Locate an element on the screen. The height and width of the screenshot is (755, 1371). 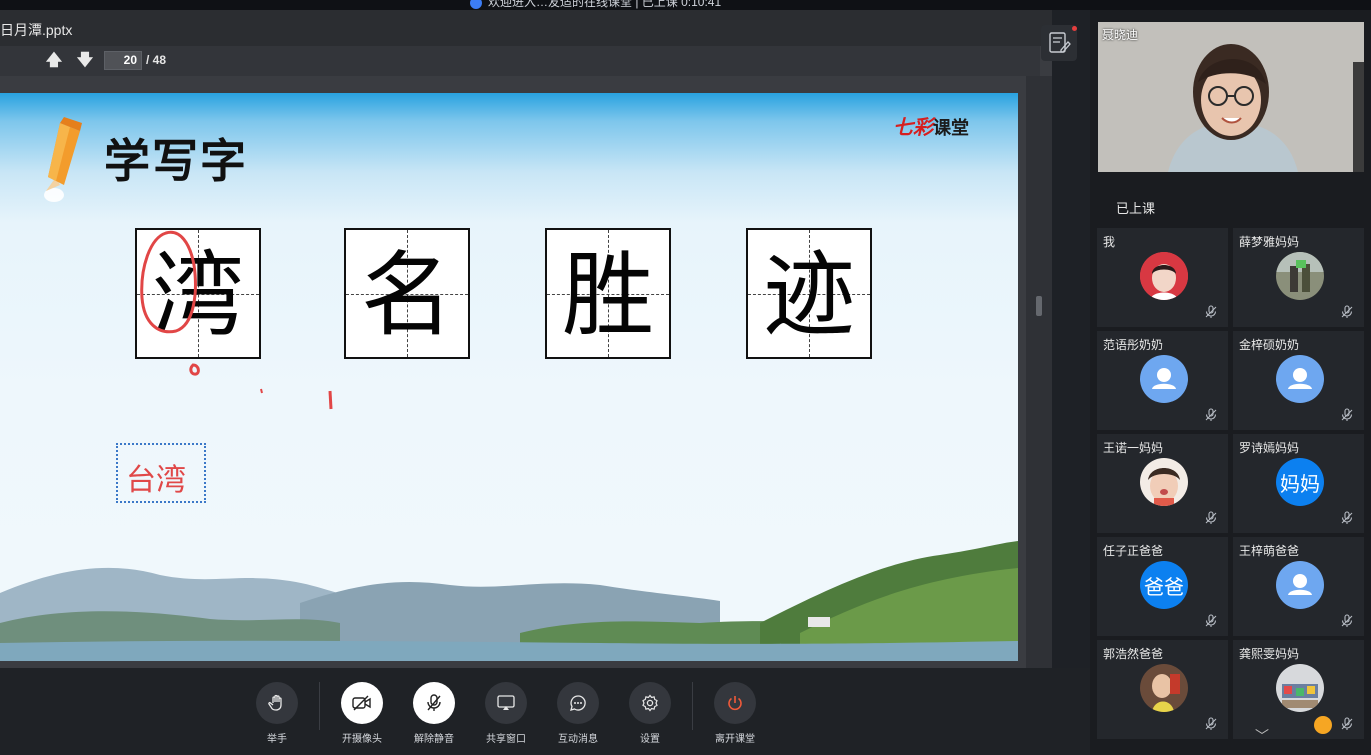
character-box: 湾 is located at coordinates (198, 293).